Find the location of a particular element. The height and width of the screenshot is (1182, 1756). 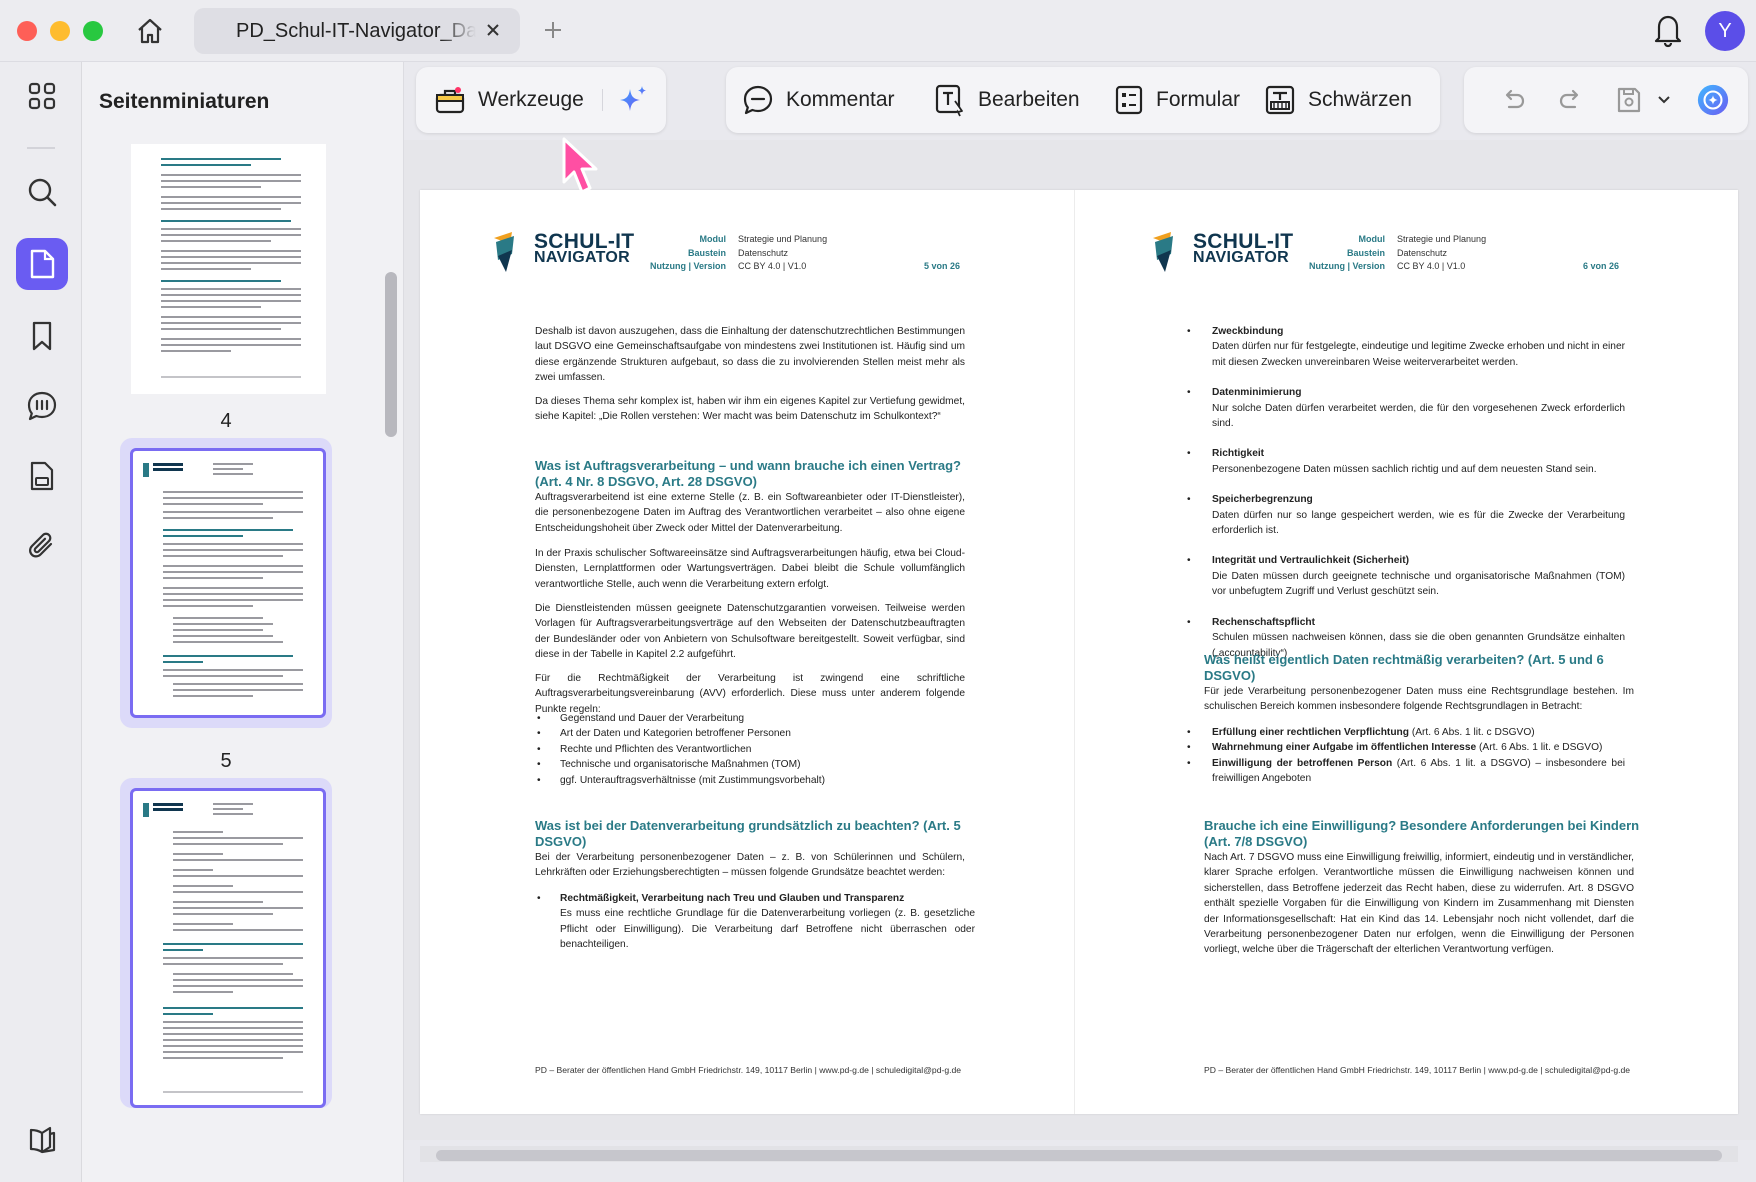

grid-icon is located at coordinates (42, 96).